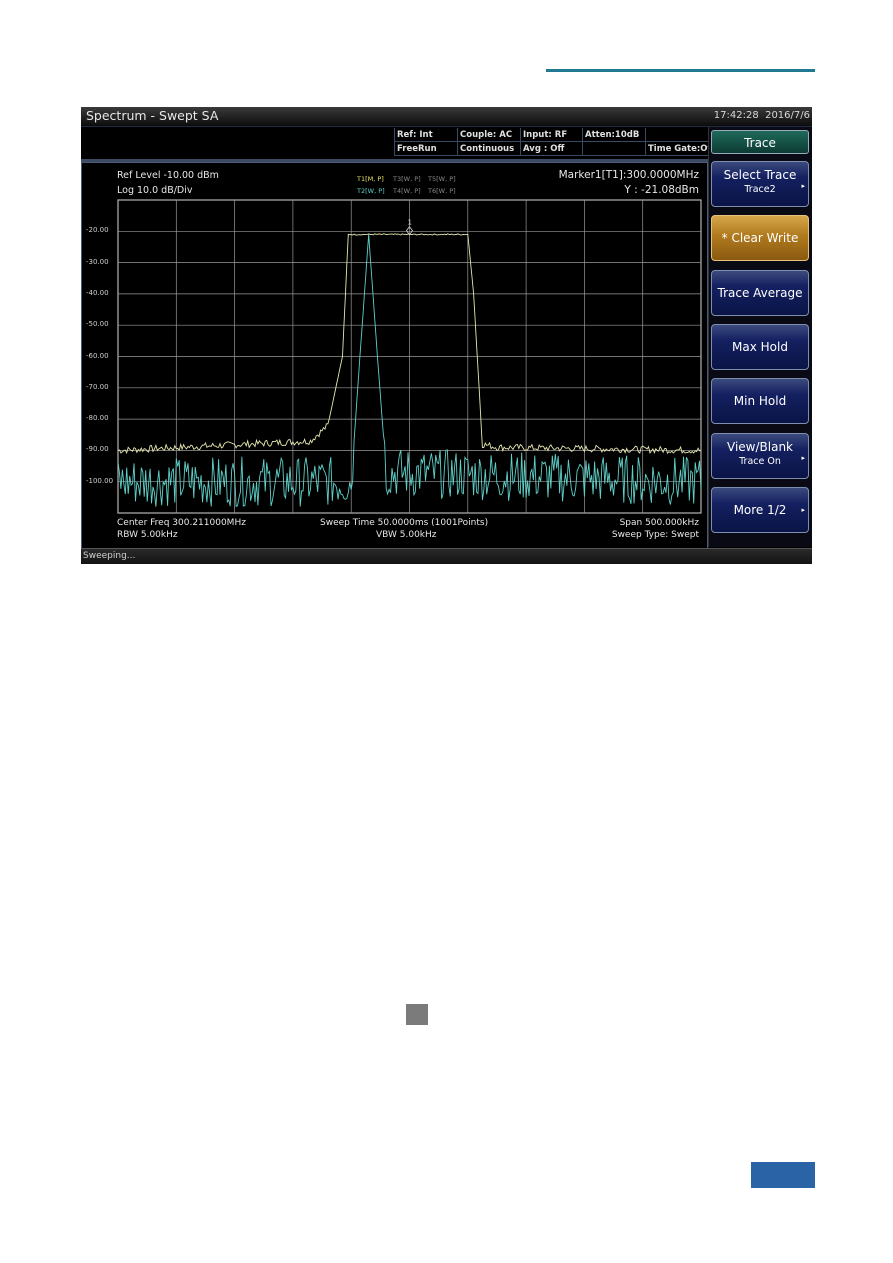  I want to click on more-label: More 1/2, so click(760, 510).